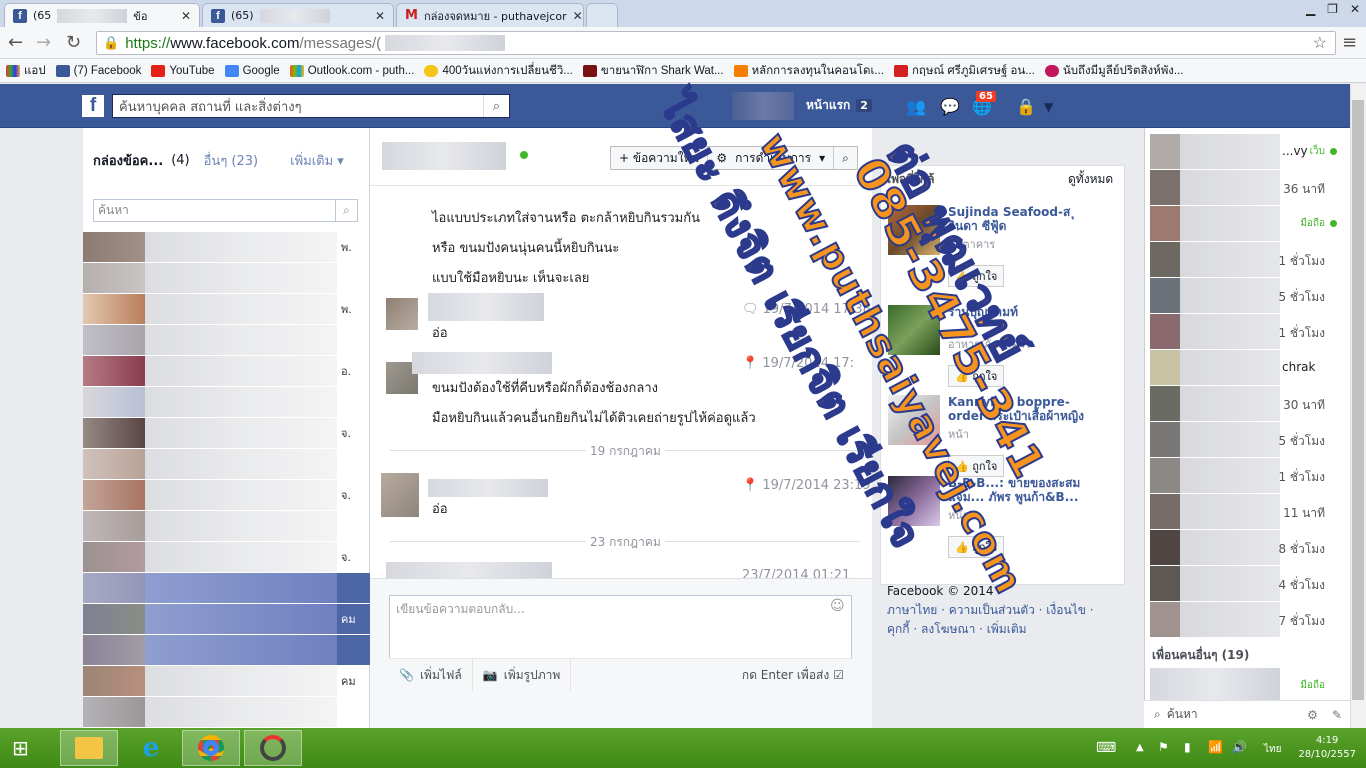 The image size is (1366, 768). Describe the element at coordinates (231, 160) in the screenshot. I see `other-folder-link: อื่นๆ (23)` at that location.